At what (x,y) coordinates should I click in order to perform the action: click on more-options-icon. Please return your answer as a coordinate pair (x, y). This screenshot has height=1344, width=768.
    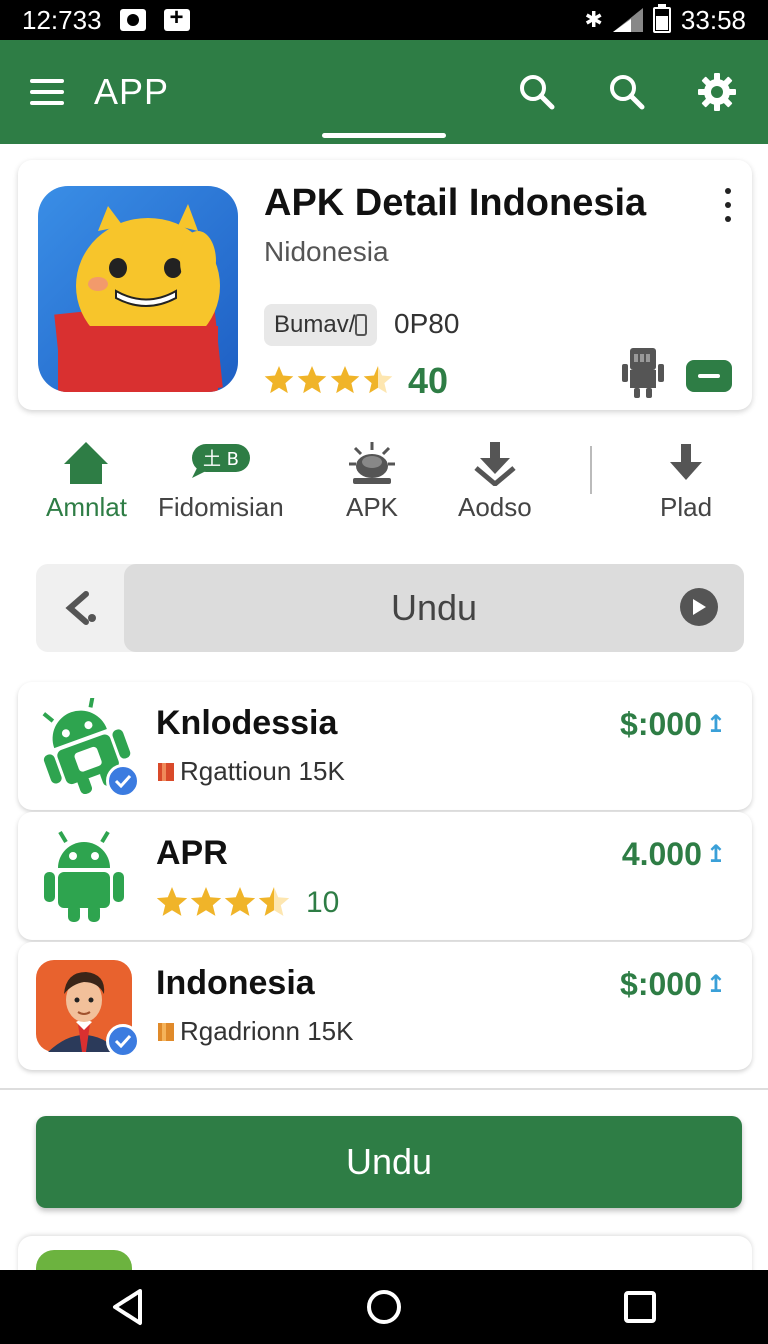
    Looking at the image, I should click on (728, 205).